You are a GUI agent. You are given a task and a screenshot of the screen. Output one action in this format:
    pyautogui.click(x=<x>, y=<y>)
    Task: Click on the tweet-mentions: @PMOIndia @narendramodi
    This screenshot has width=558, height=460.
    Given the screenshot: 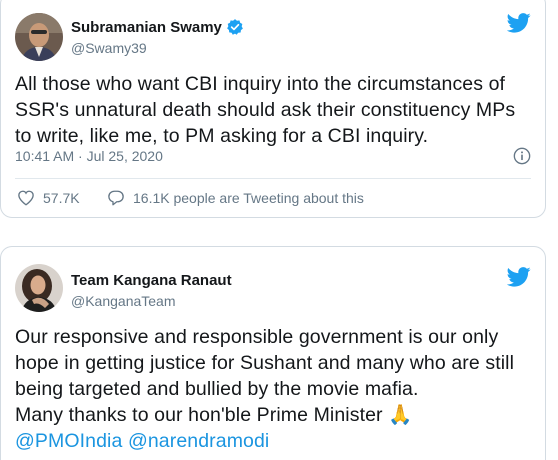 What is the action you would take?
    pyautogui.click(x=275, y=441)
    